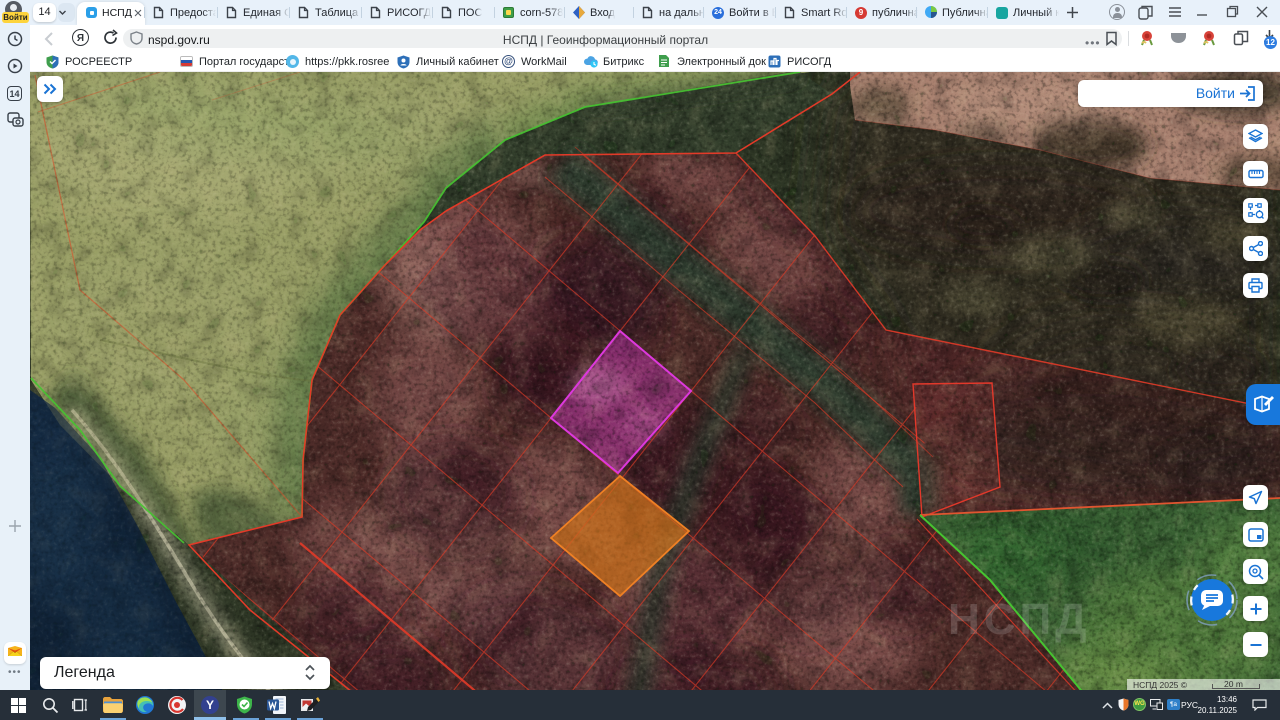 Image resolution: width=1280 pixels, height=720 pixels. I want to click on svg-text: НСПД, so click(1019, 619).